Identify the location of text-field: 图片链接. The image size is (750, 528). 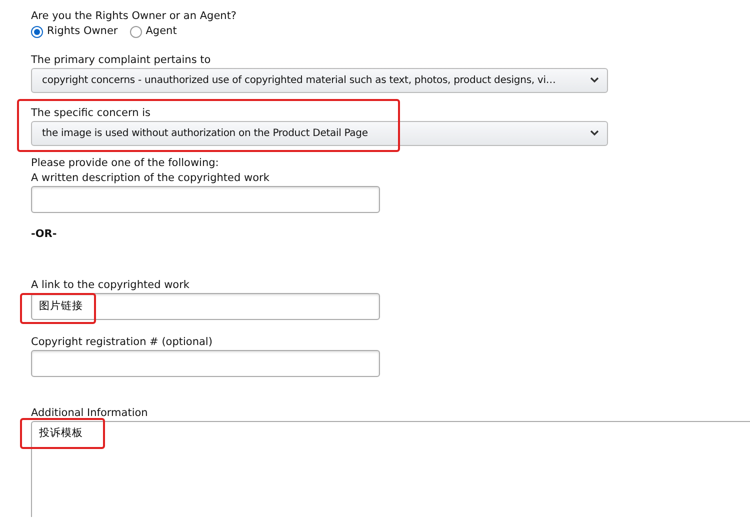
(205, 306).